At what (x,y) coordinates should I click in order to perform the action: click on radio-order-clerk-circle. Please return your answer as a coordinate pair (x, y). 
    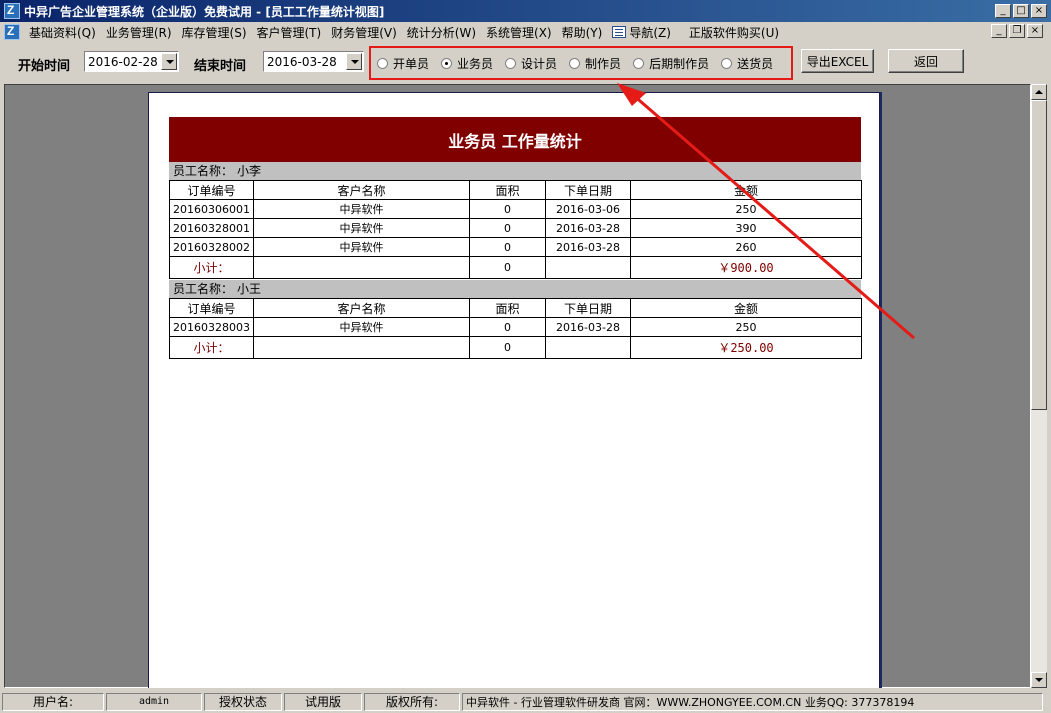
    Looking at the image, I should click on (382, 63).